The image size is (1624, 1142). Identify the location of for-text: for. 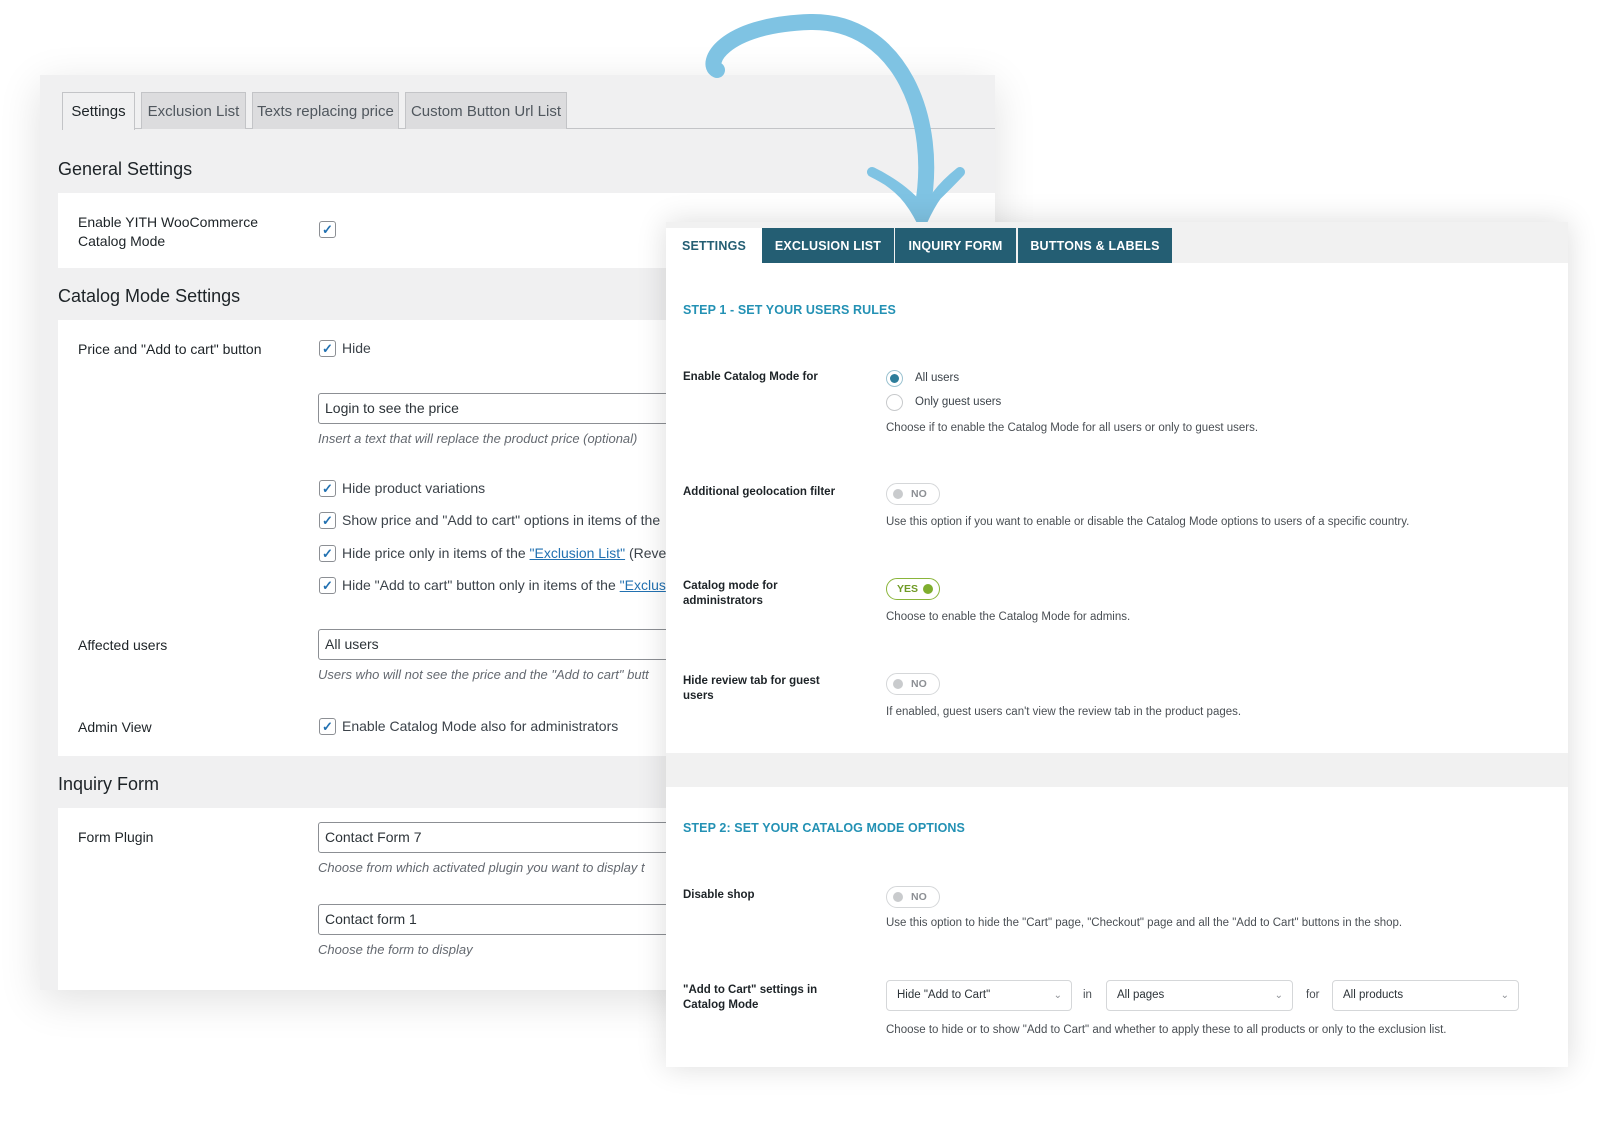
(1313, 995).